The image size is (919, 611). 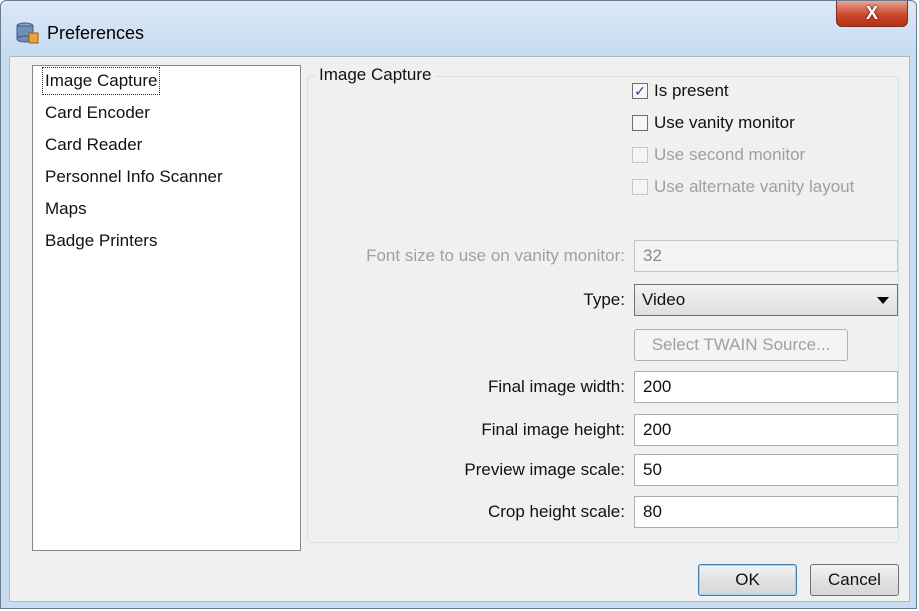 What do you see at coordinates (553, 429) in the screenshot?
I see `final-image-height-label: Final image height:` at bounding box center [553, 429].